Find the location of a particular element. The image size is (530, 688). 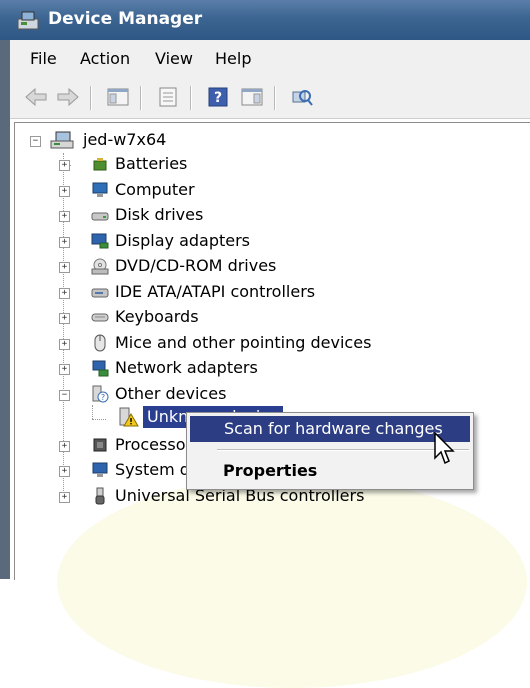

tree-item-keyboards: Keyboards is located at coordinates (157, 316).